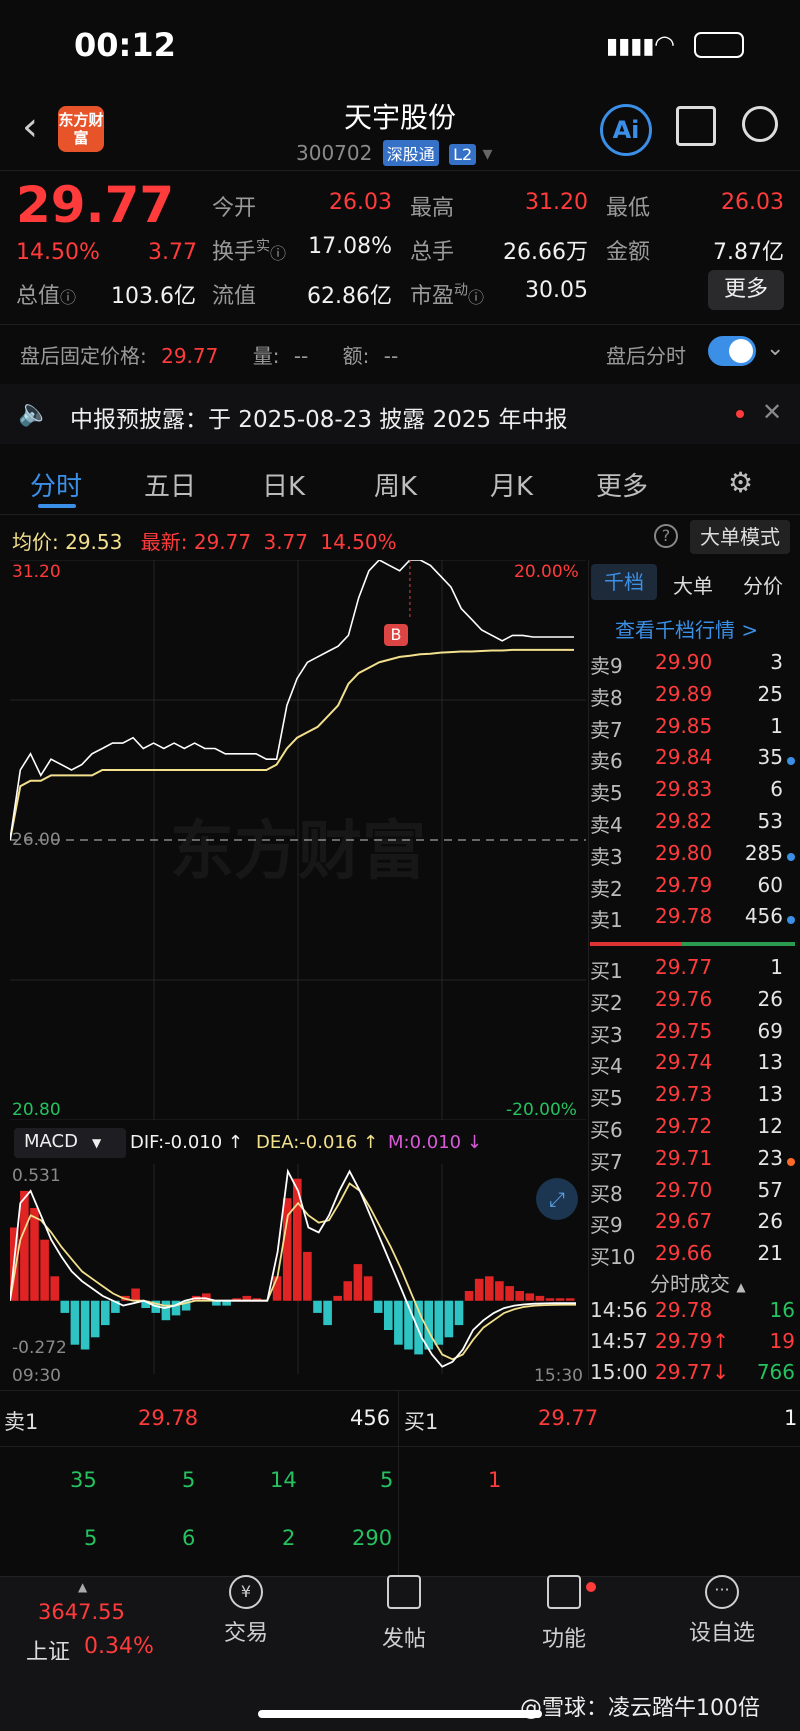 This screenshot has width=800, height=1731. I want to click on search-icon, so click(760, 124).